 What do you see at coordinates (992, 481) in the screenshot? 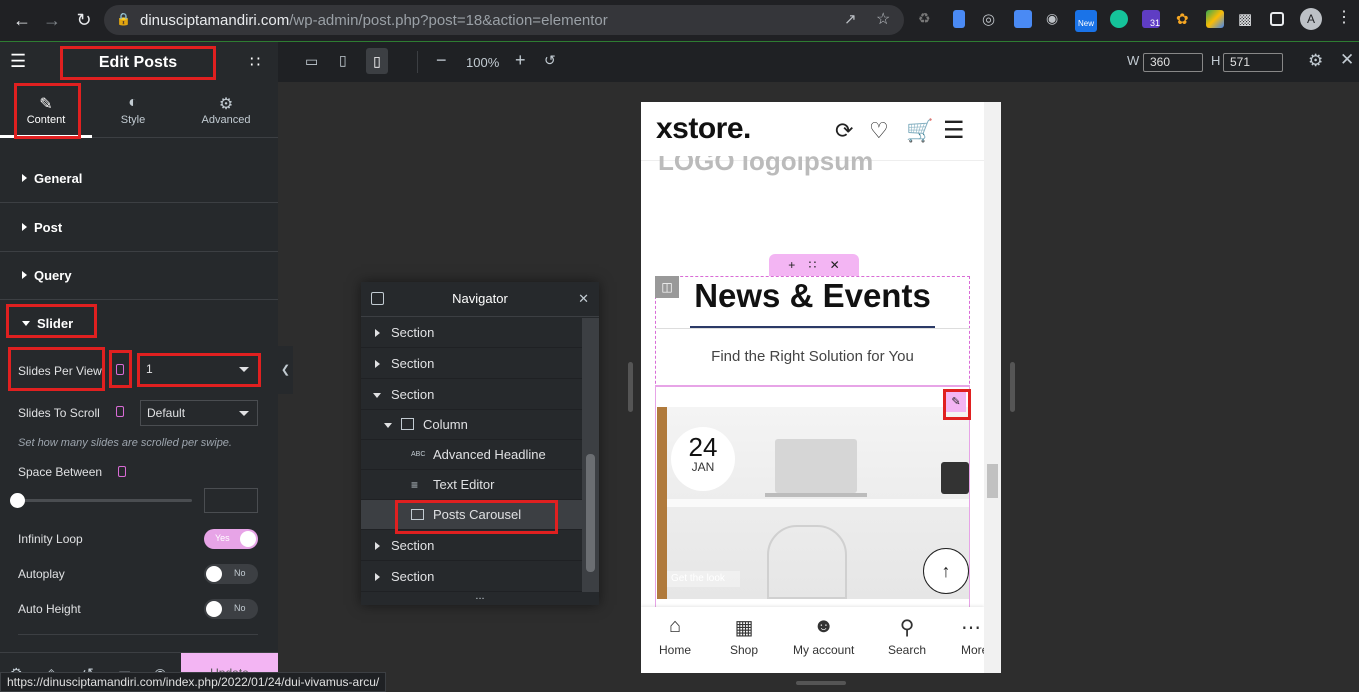
I see `preview-scroll-thumb` at bounding box center [992, 481].